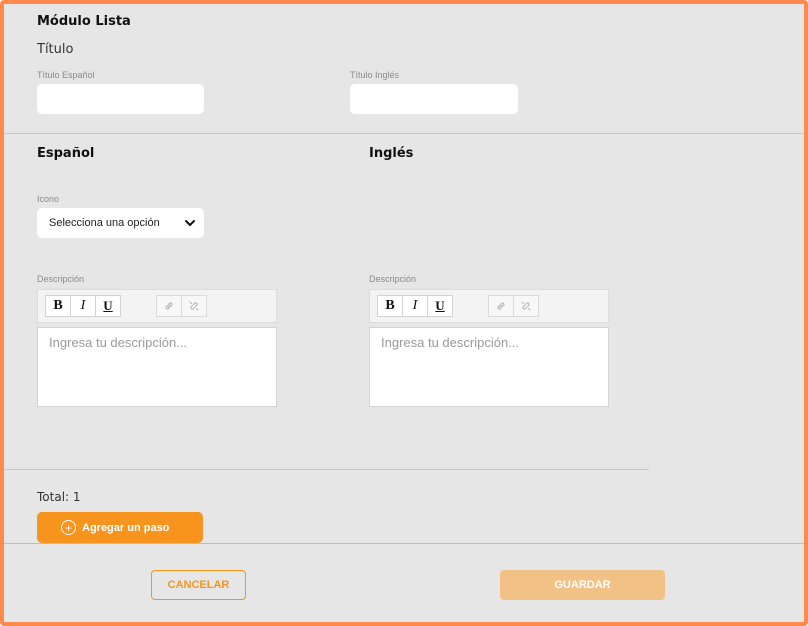 The width and height of the screenshot is (808, 626). I want to click on icon-select-label: Icono, so click(48, 199).